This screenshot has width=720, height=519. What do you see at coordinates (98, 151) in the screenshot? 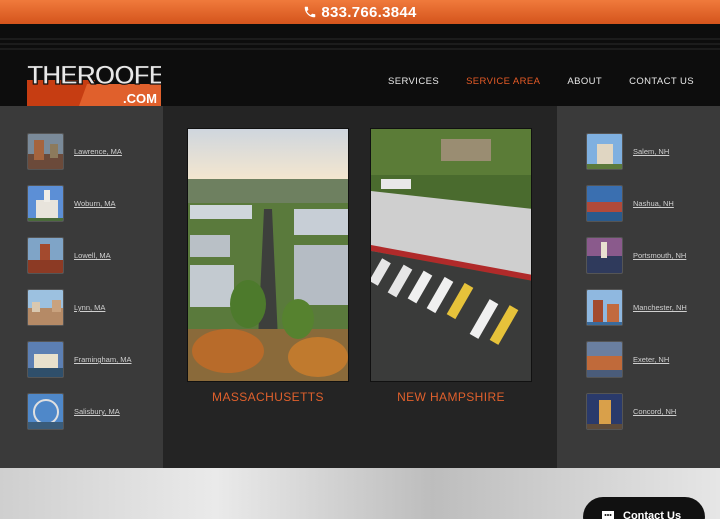
I see `city-label: Lawrence, MA` at bounding box center [98, 151].